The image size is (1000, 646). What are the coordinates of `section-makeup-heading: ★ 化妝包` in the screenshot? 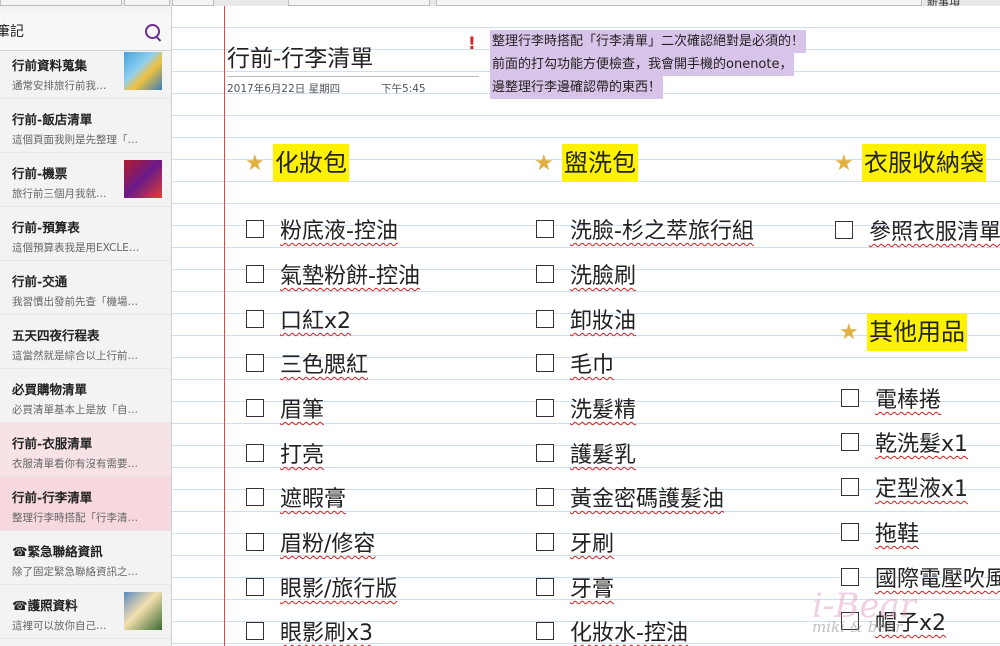 It's located at (297, 163).